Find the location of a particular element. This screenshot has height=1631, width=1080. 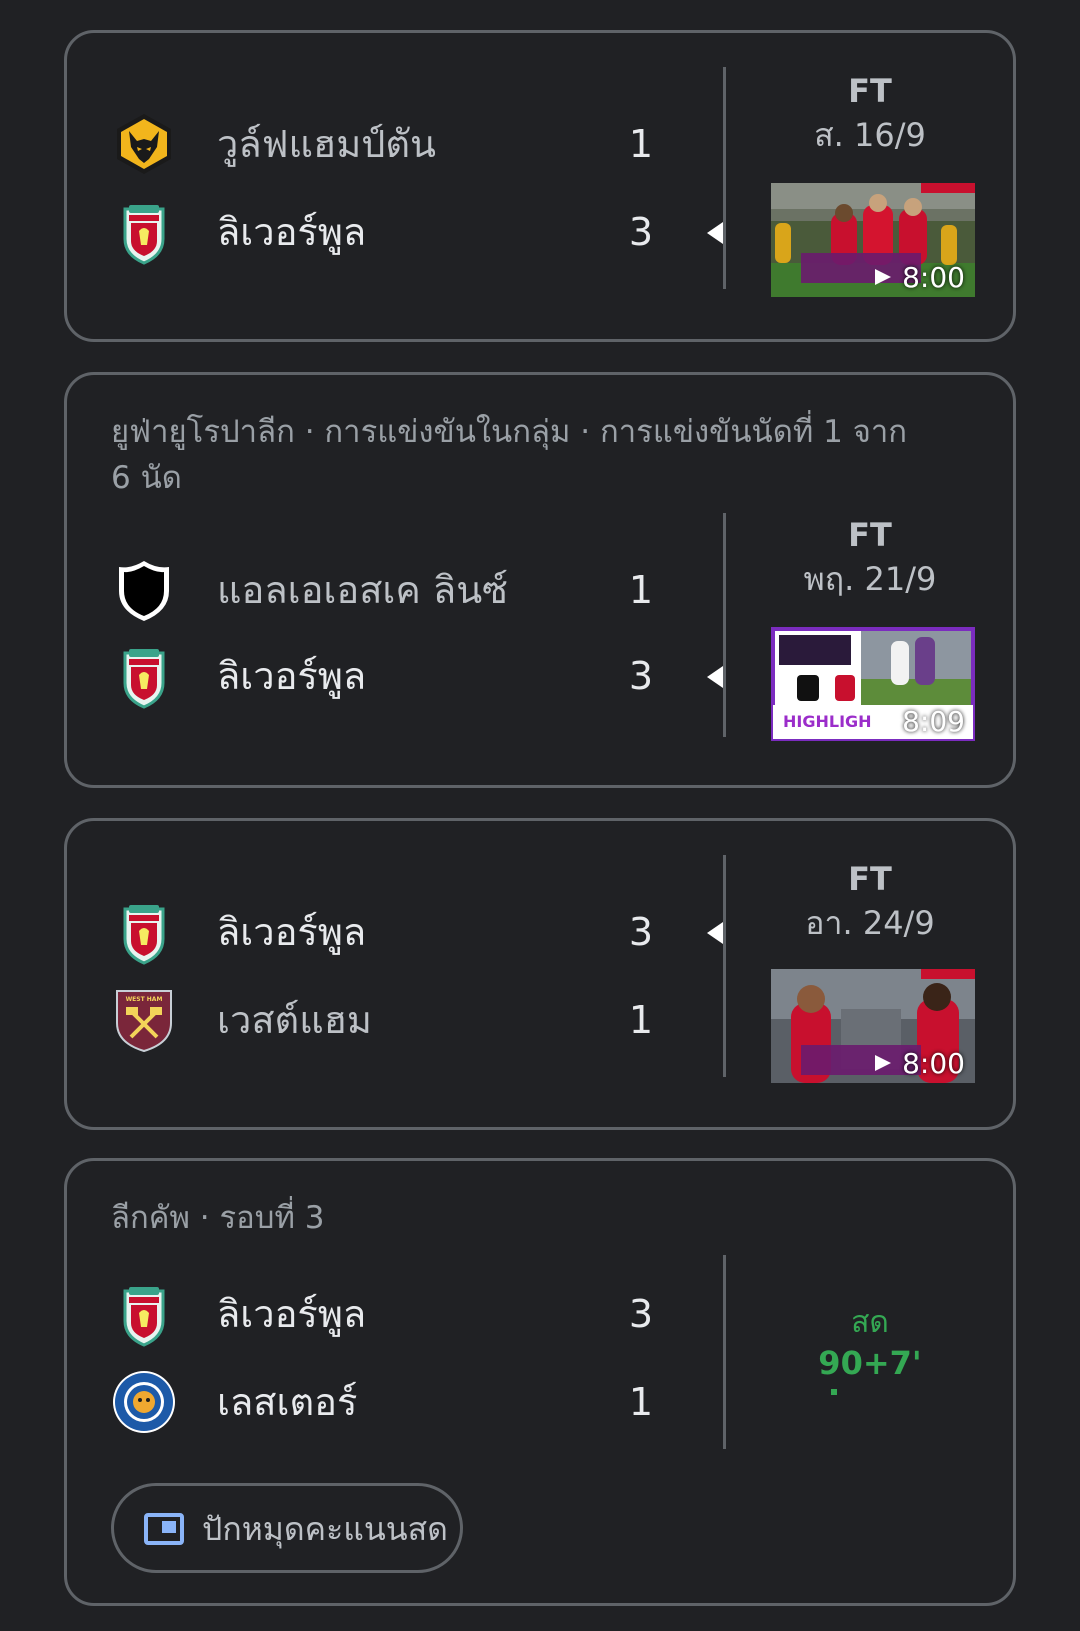

picture-in-picture-icon is located at coordinates (164, 1529).